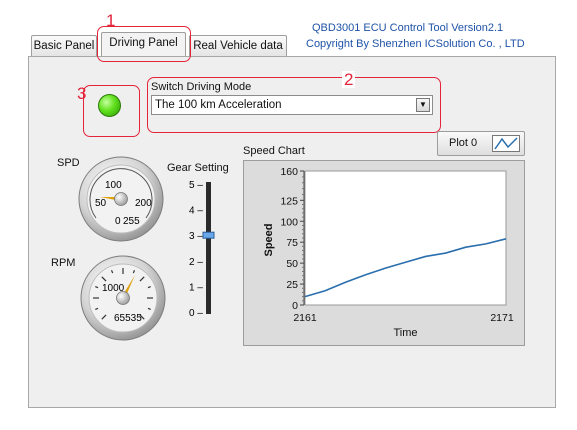 This screenshot has height=430, width=577. I want to click on driving-mode-dropdown: The 100 km Acceleration ▼, so click(292, 105).